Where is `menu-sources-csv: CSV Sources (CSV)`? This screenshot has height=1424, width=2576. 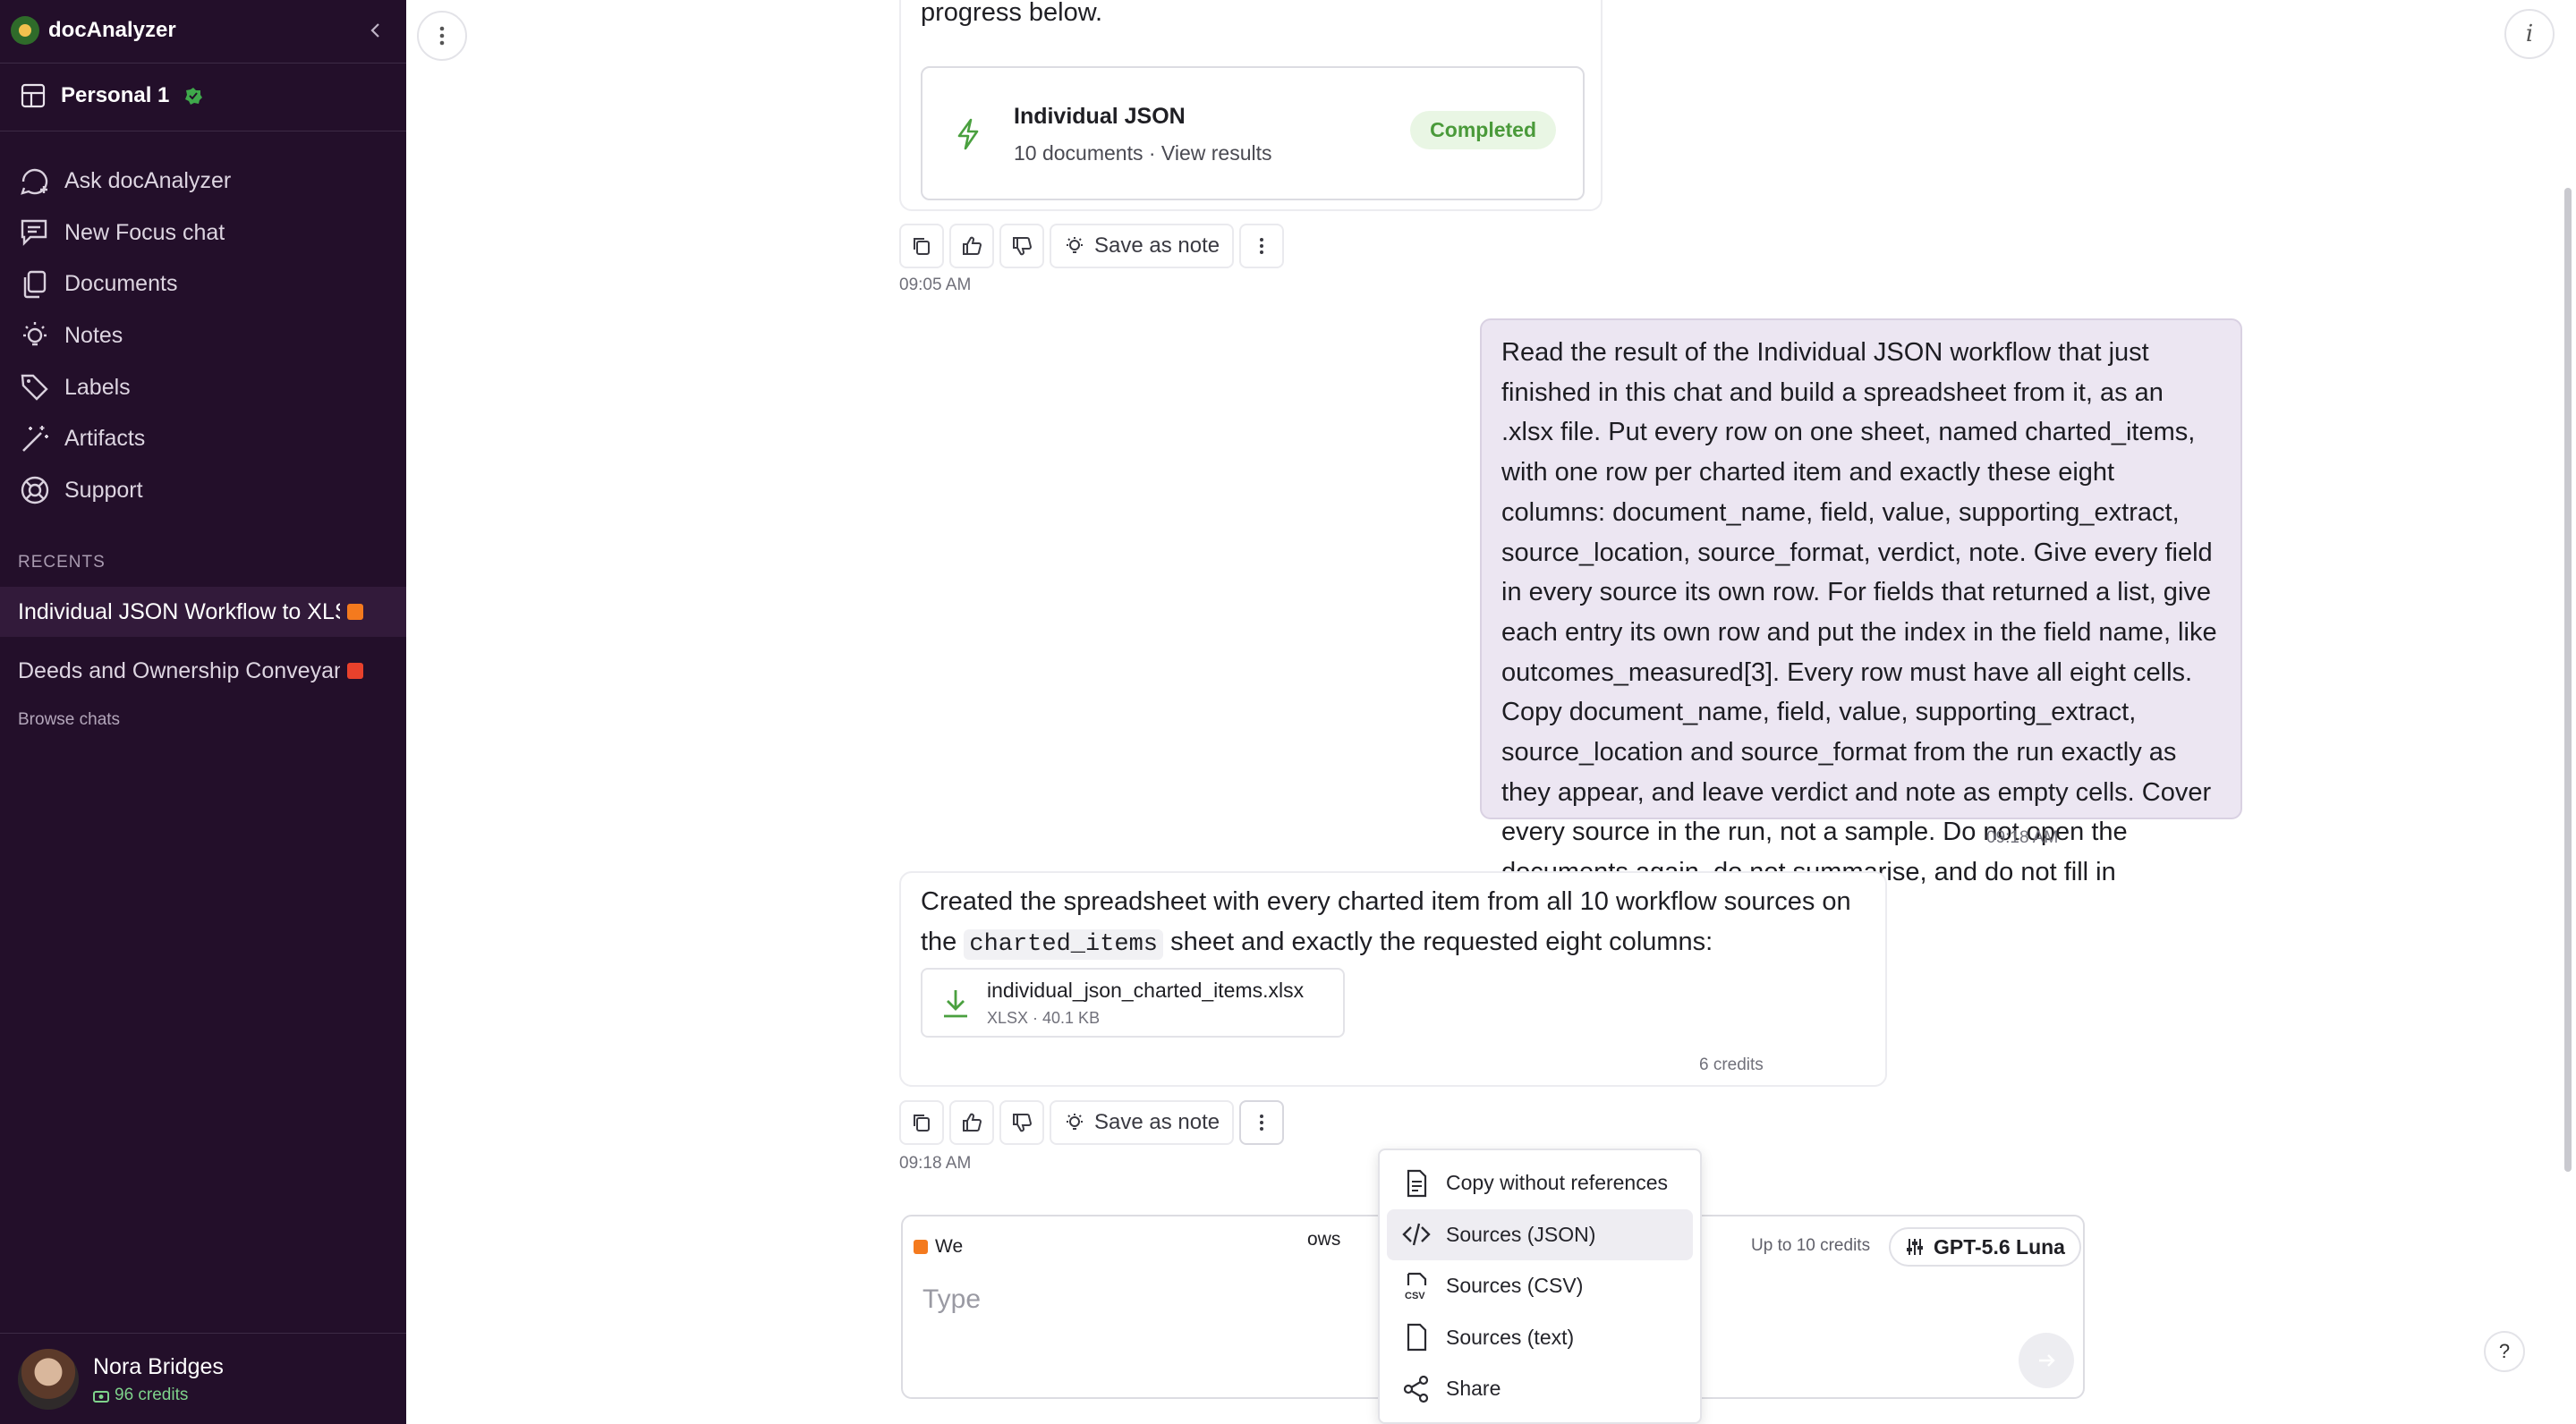
menu-sources-csv: CSV Sources (CSV) is located at coordinates (1540, 1286).